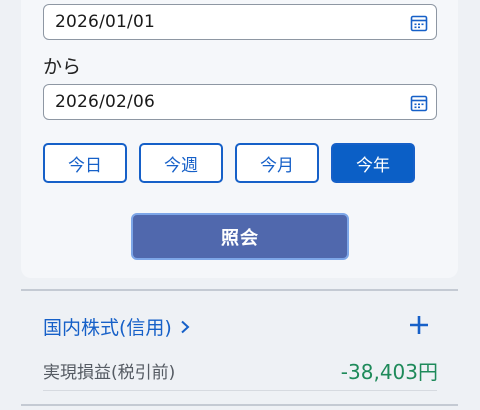 The width and height of the screenshot is (480, 410). Describe the element at coordinates (107, 328) in the screenshot. I see `section-title: 国内株式(信用)` at that location.